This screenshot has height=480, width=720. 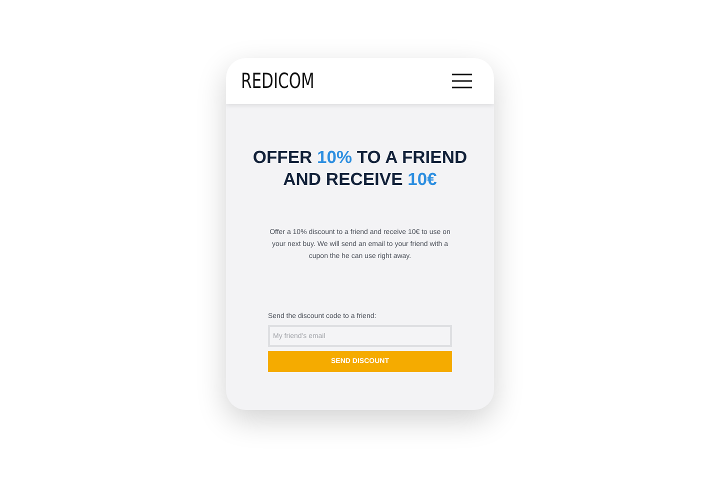 What do you see at coordinates (462, 81) in the screenshot?
I see `menu-icon` at bounding box center [462, 81].